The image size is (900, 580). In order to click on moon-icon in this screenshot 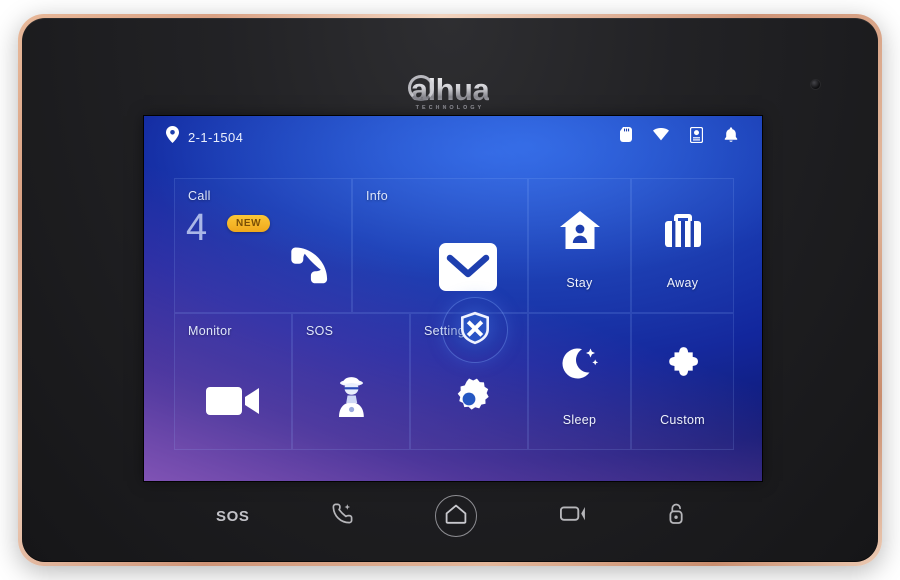, I will do `click(580, 368)`.